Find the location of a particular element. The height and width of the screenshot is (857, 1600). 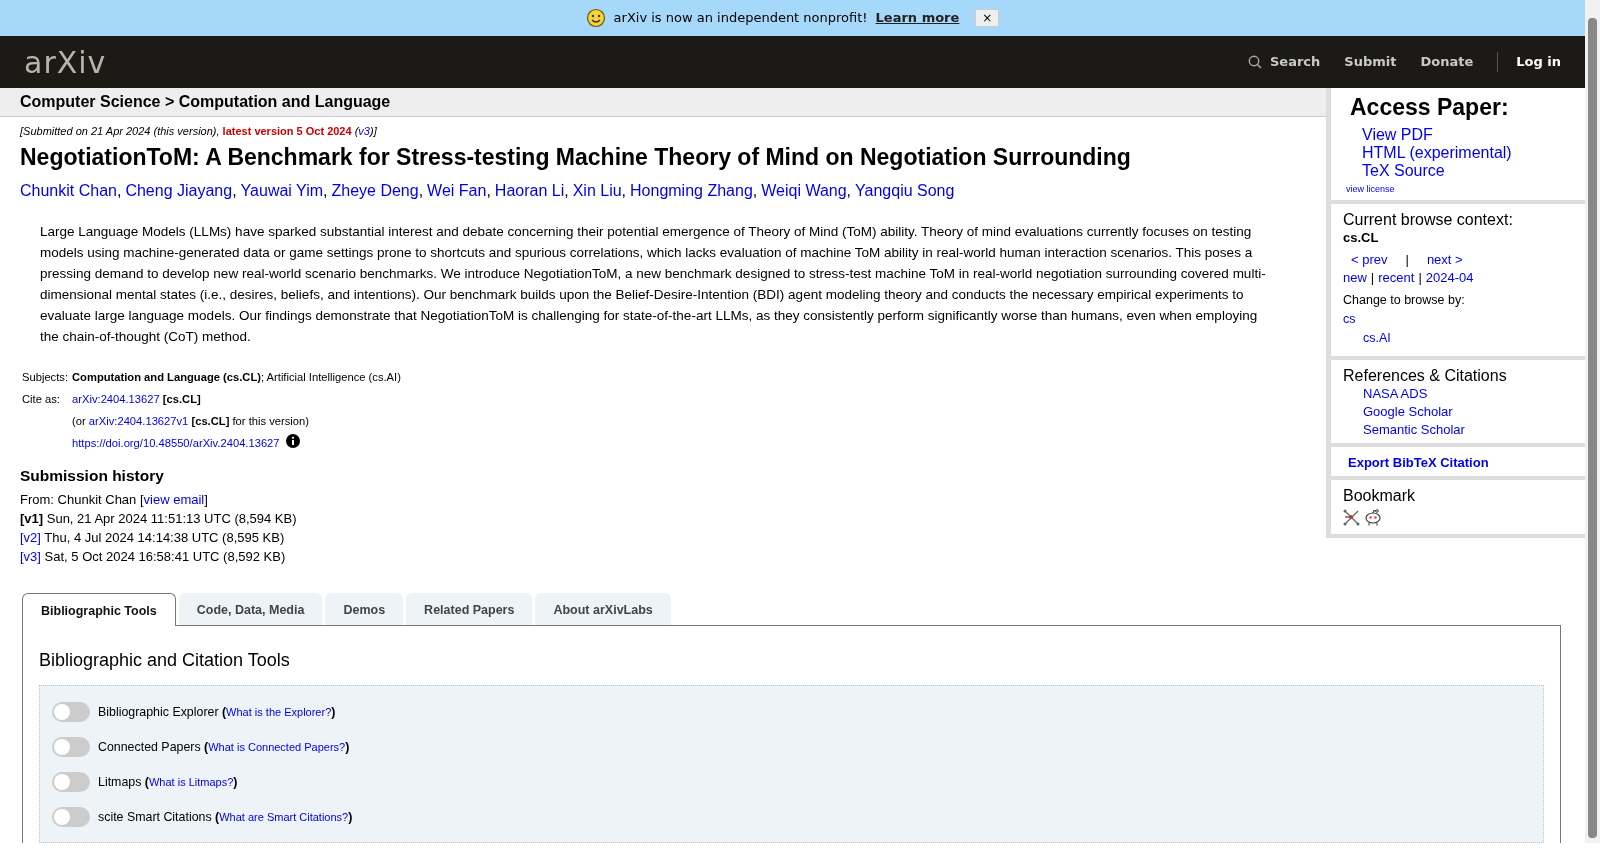

sidebar-heading: Bookmark is located at coordinates (1380, 496).